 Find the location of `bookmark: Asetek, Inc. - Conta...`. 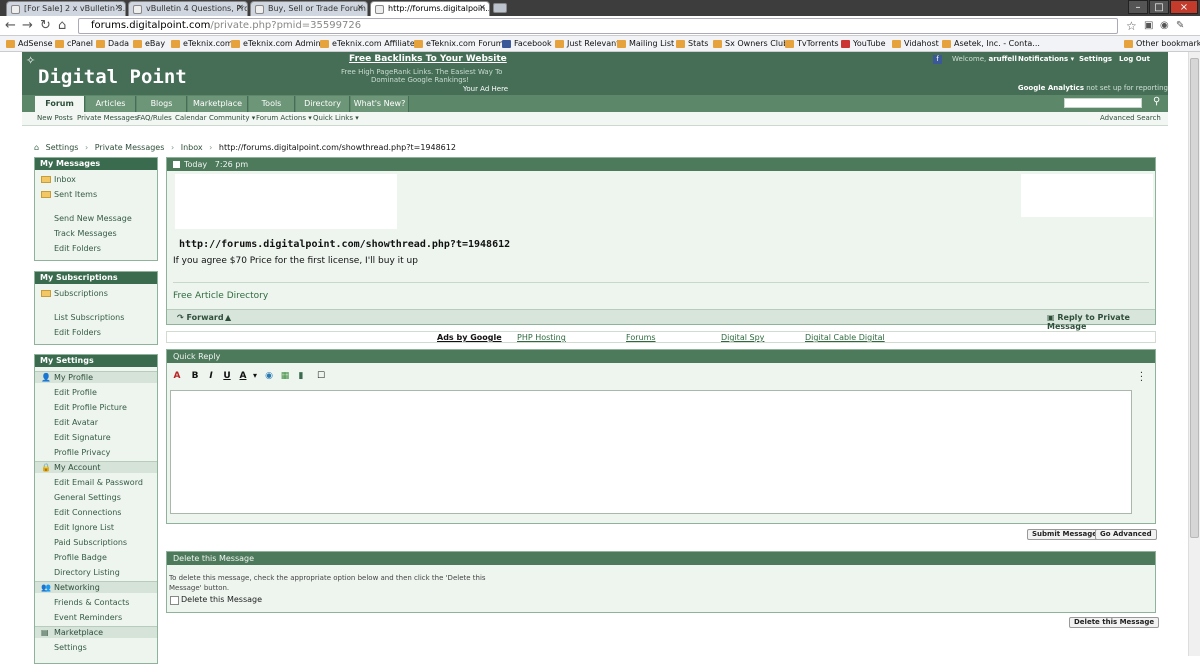

bookmark: Asetek, Inc. - Conta... is located at coordinates (991, 44).